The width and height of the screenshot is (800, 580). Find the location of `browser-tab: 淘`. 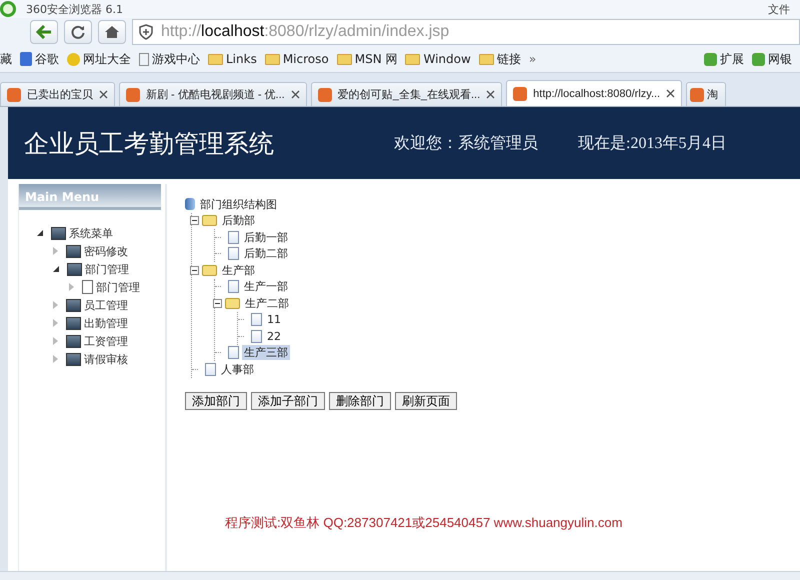

browser-tab: 淘 is located at coordinates (706, 94).